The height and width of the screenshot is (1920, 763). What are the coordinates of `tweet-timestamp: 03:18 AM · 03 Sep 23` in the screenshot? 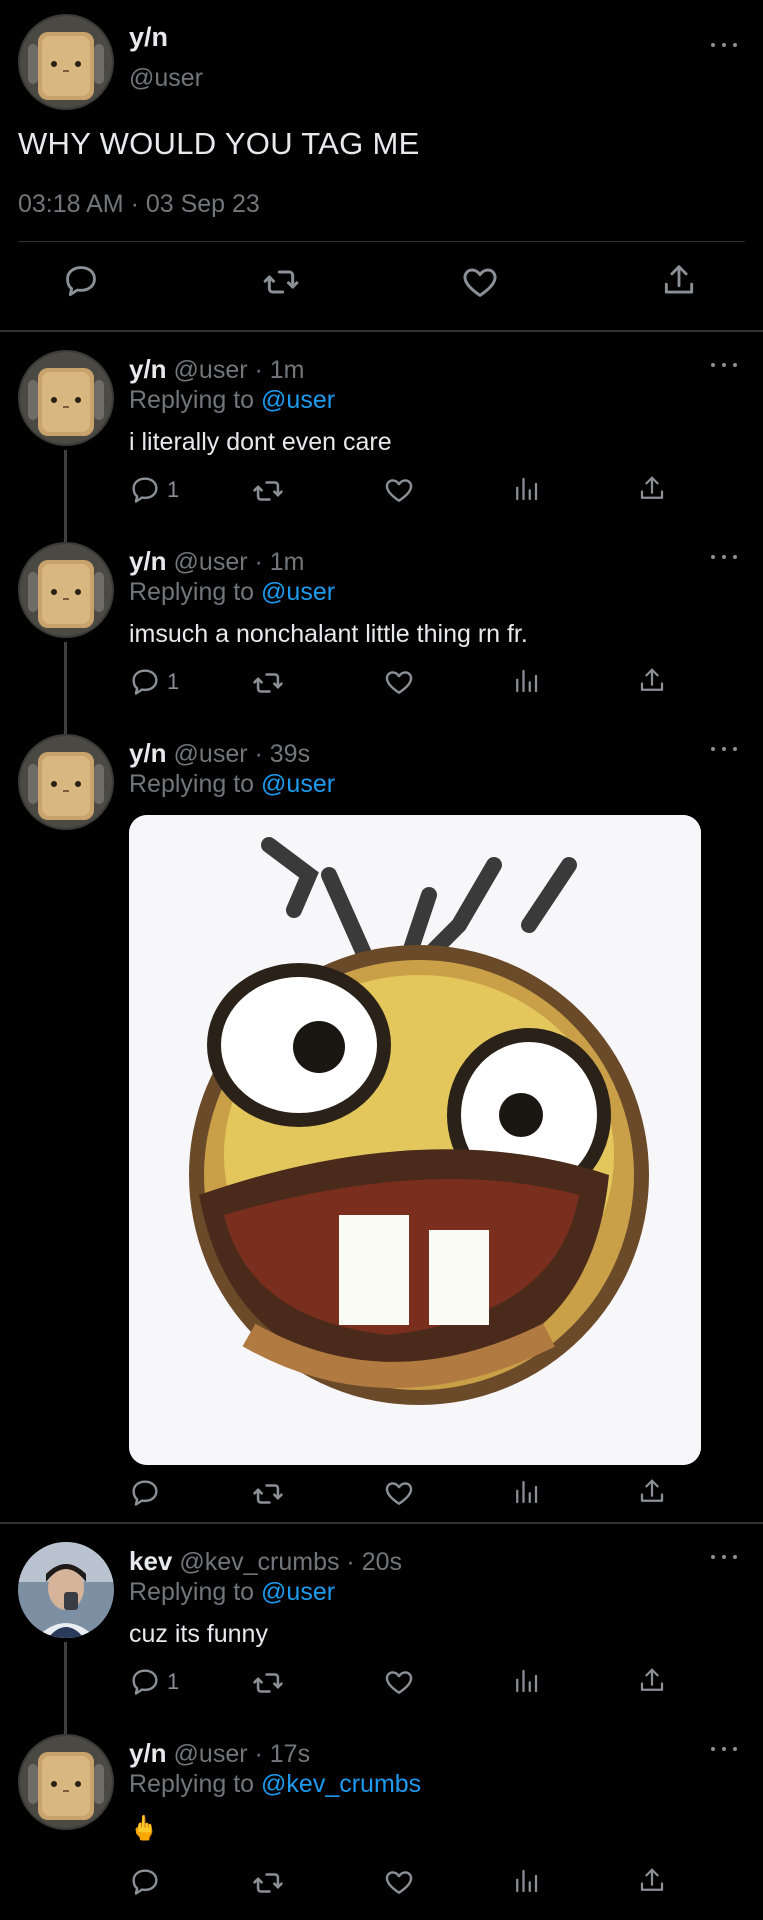 It's located at (139, 204).